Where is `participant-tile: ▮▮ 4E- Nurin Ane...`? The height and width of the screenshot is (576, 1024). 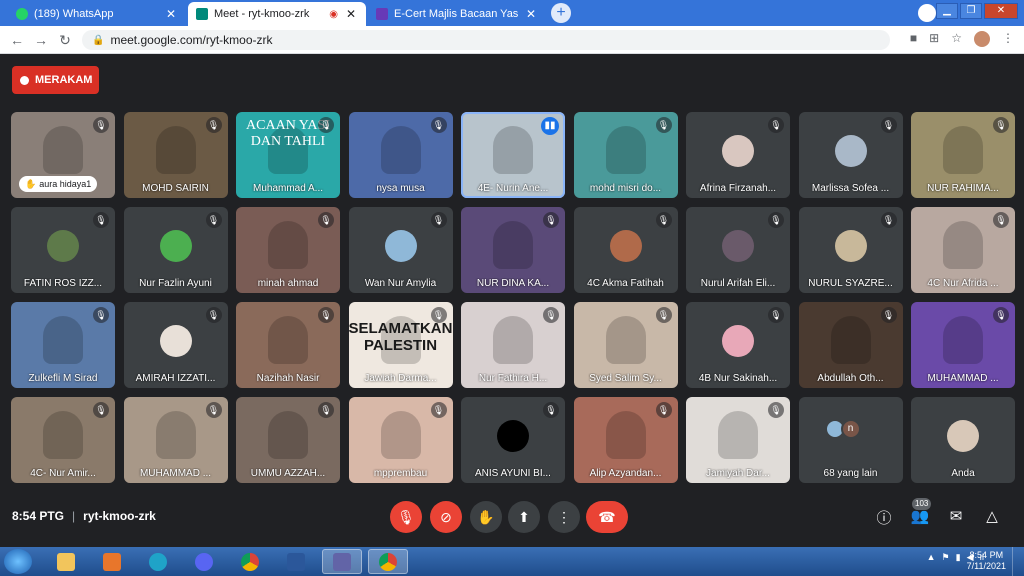 participant-tile: ▮▮ 4E- Nurin Ane... is located at coordinates (513, 155).